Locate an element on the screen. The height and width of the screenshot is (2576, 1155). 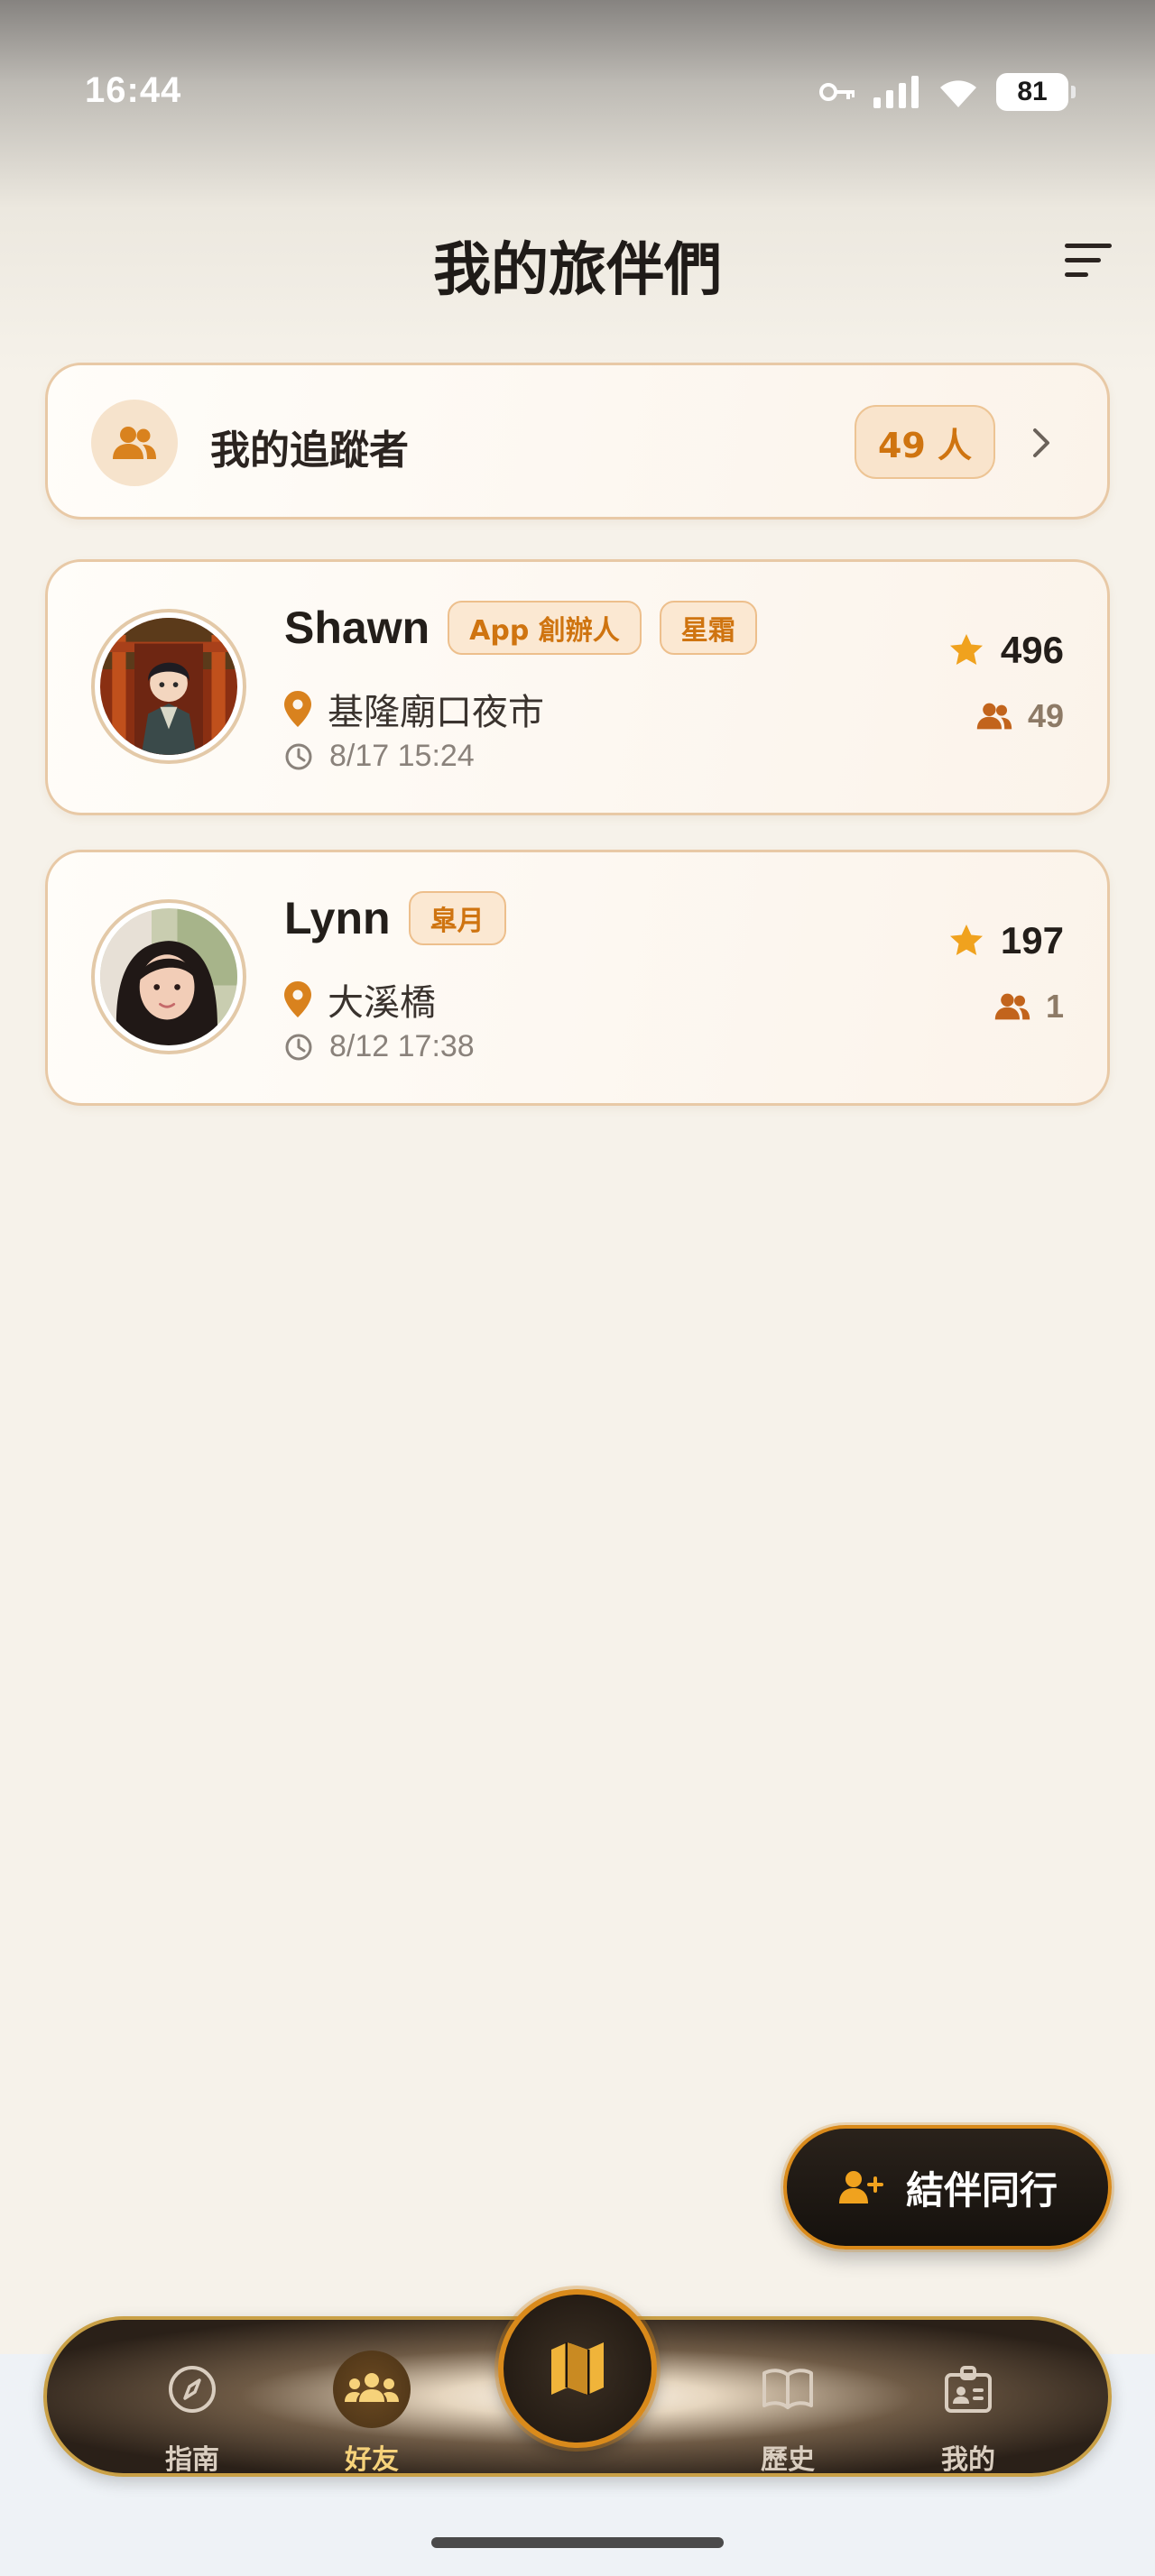
battery-icon: 81 is located at coordinates (1036, 92).